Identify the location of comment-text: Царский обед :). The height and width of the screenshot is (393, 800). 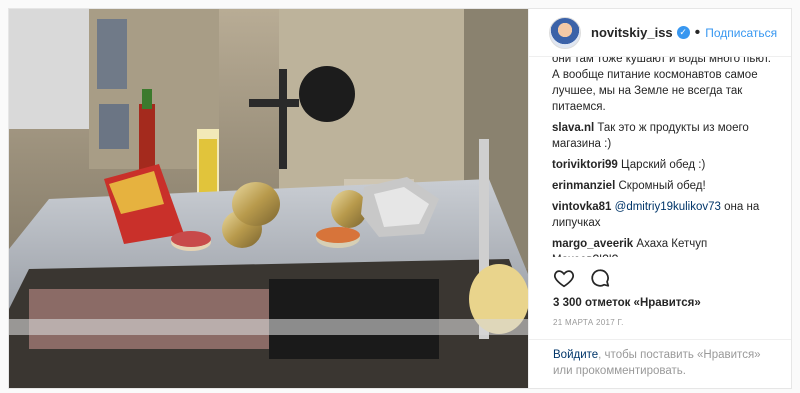
(663, 165).